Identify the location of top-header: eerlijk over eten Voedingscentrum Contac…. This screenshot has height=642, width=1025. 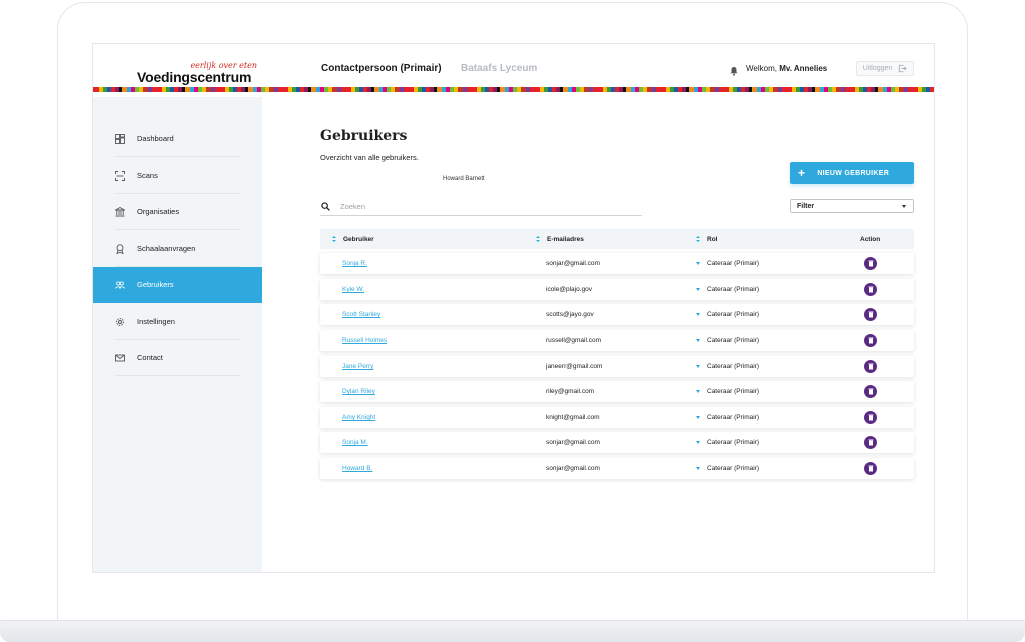
(513, 65).